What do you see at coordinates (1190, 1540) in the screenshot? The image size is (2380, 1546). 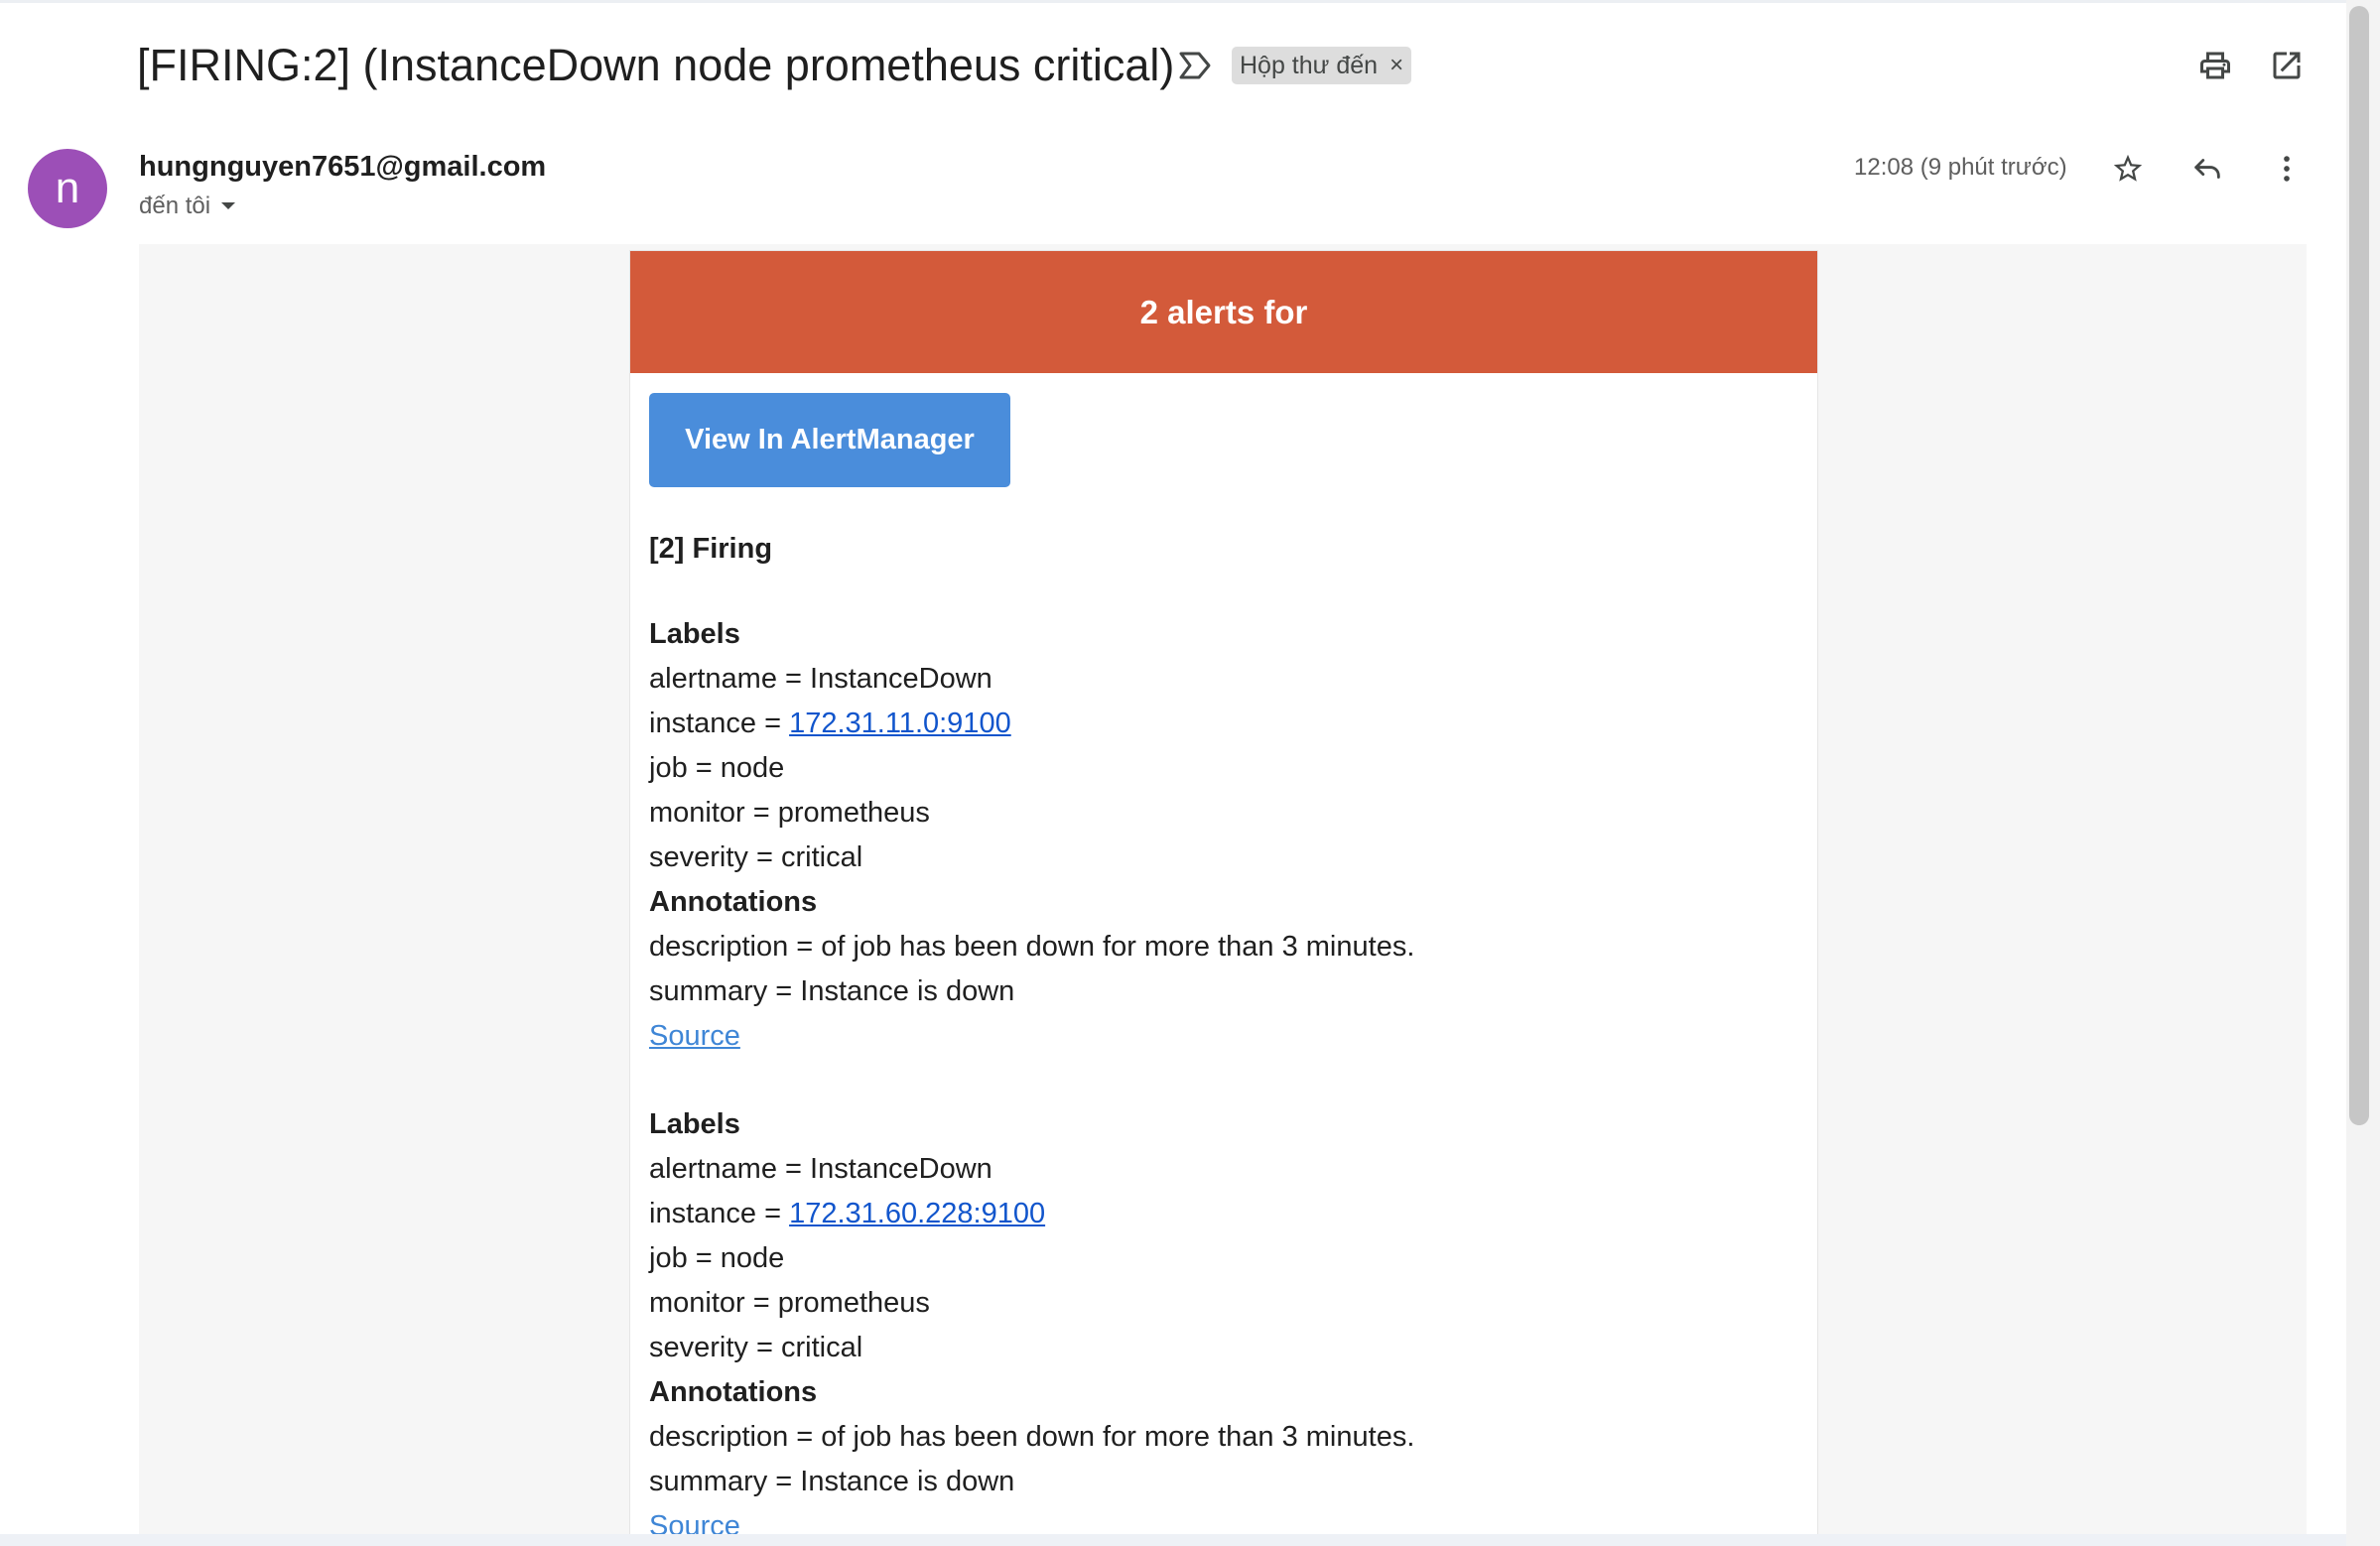 I see `bottom-divider` at bounding box center [1190, 1540].